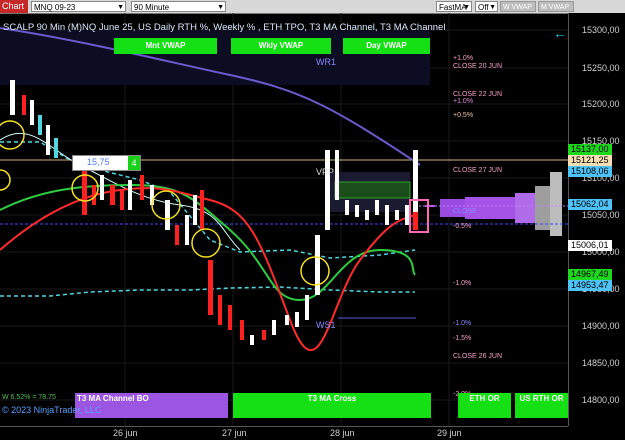 The width and height of the screenshot is (625, 440). Describe the element at coordinates (449, 433) in the screenshot. I see `x-label-29-jun: 29 jun` at that location.